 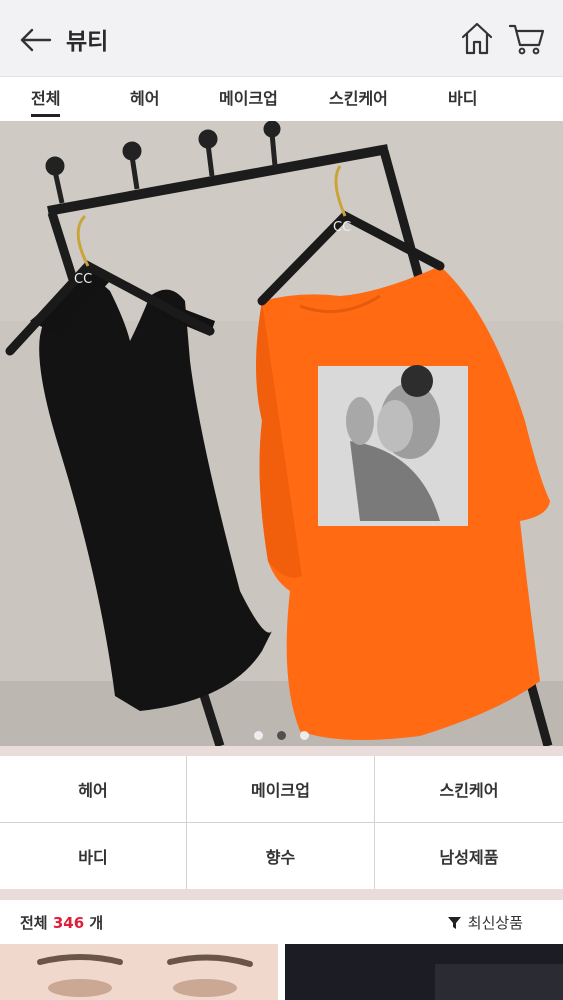 I want to click on filter-icon, so click(x=454, y=923).